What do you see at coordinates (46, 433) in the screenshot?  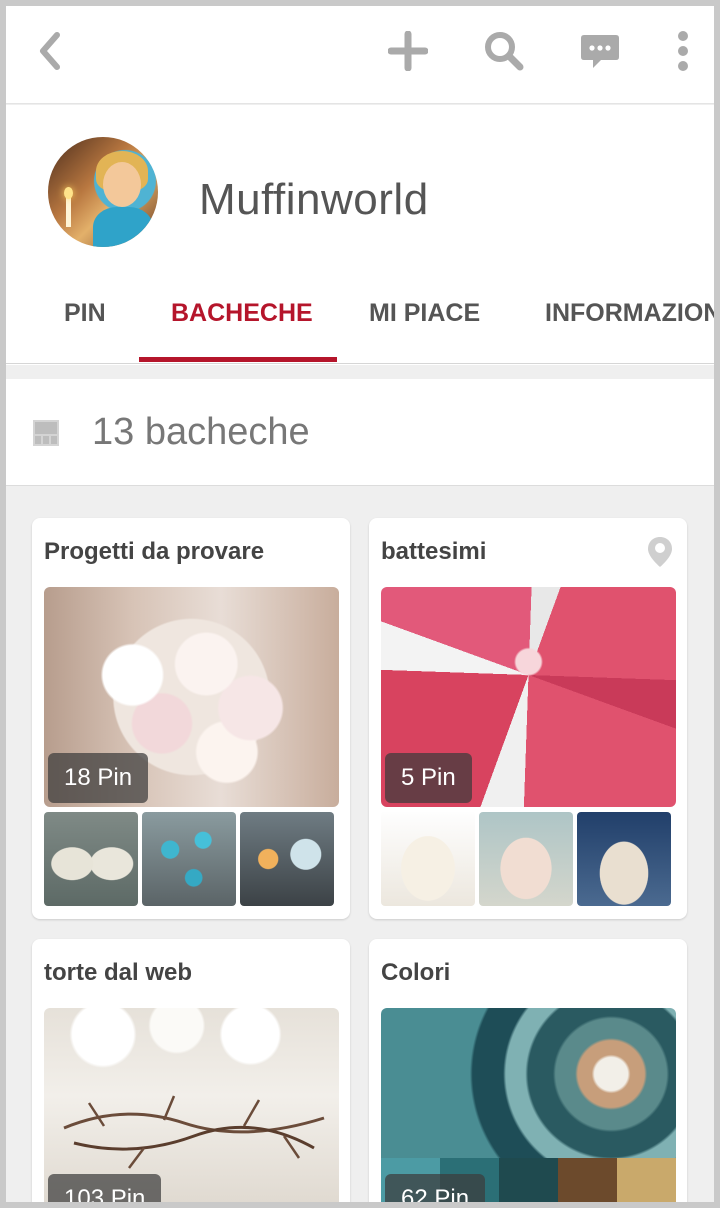 I see `board-grid-icon` at bounding box center [46, 433].